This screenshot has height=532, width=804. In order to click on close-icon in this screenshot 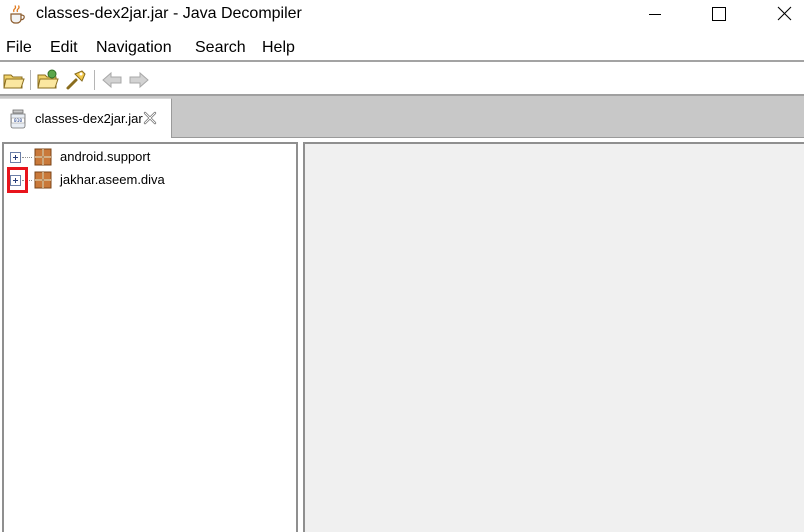, I will do `click(784, 13)`.